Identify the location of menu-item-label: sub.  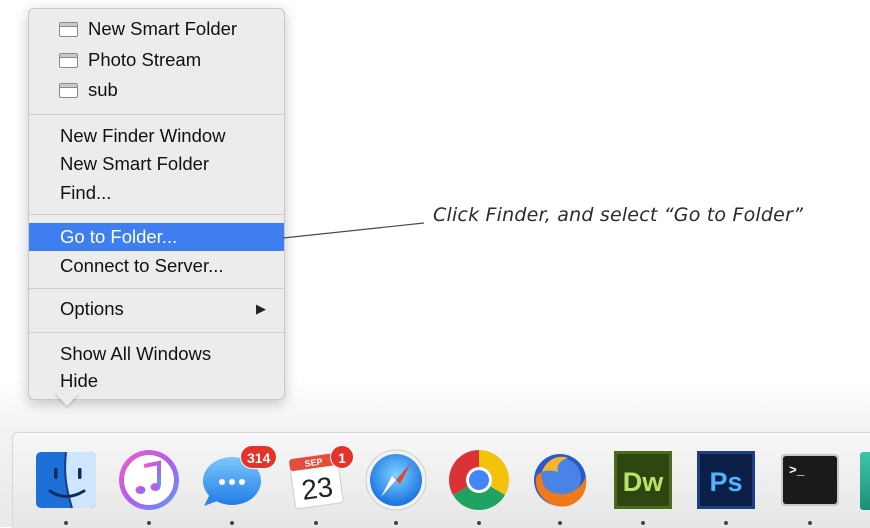
(103, 89).